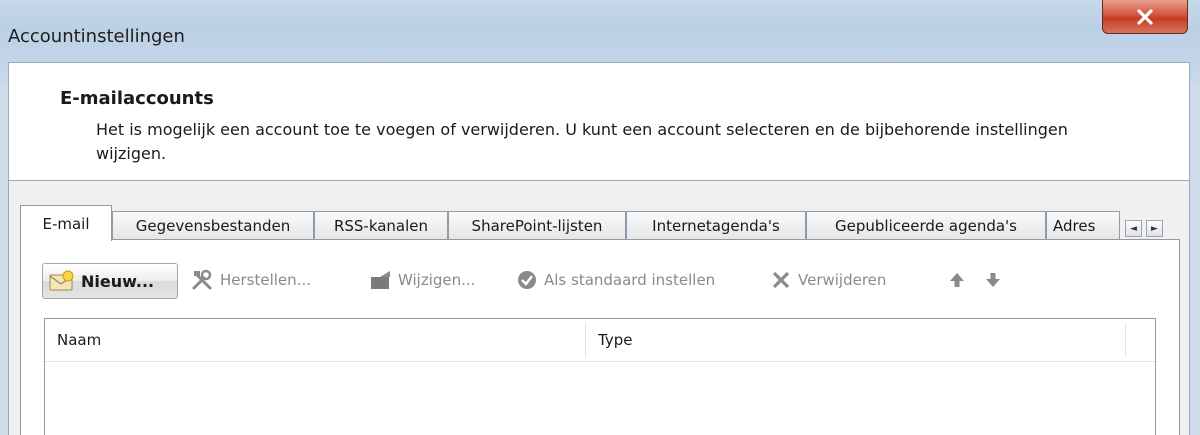 The height and width of the screenshot is (435, 1200). I want to click on arrow-up-icon, so click(957, 280).